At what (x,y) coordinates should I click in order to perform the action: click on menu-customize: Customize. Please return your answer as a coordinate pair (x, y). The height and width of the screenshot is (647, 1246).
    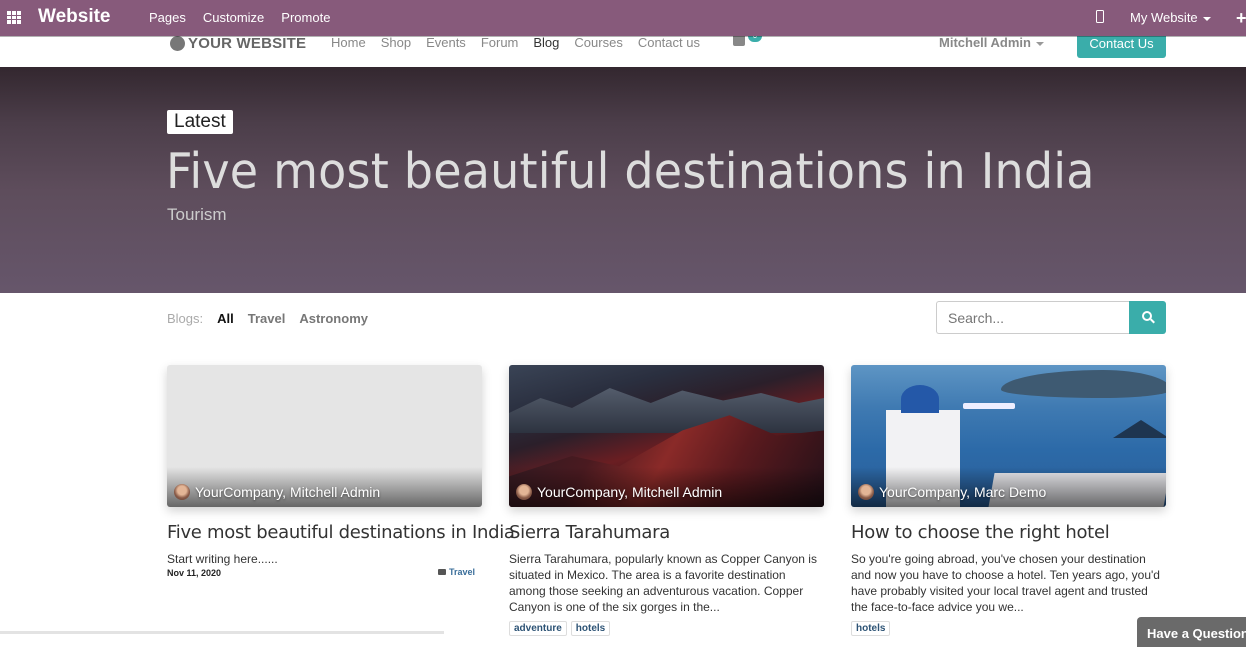
    Looking at the image, I should click on (233, 17).